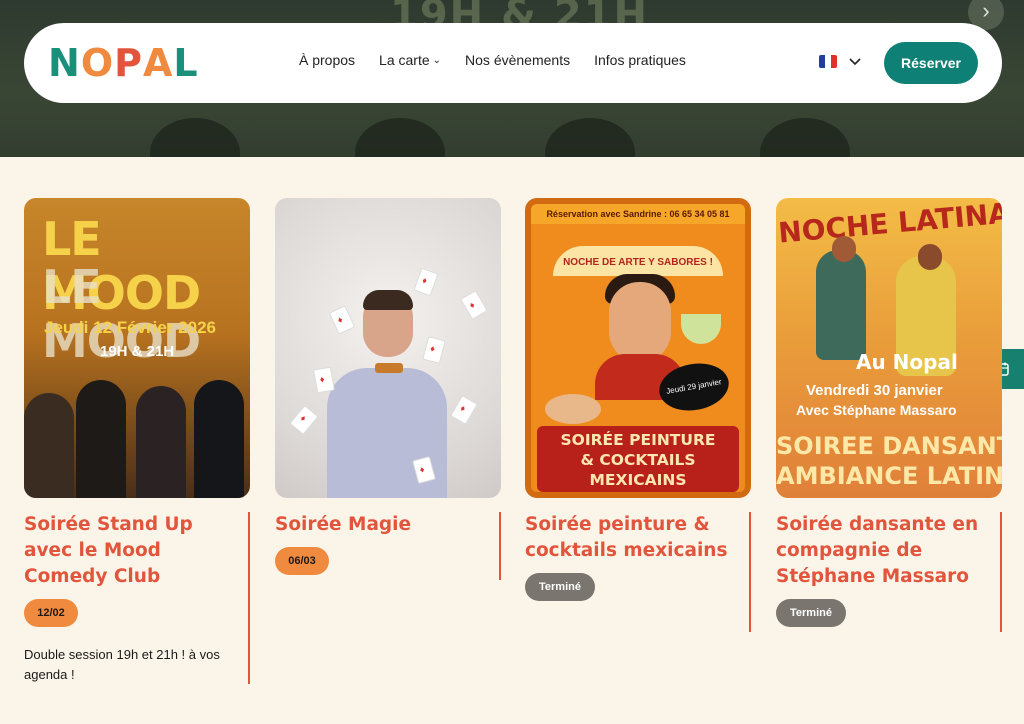 This screenshot has height=724, width=1024. What do you see at coordinates (437, 60) in the screenshot?
I see `chevron-down-icon: ⌄` at bounding box center [437, 60].